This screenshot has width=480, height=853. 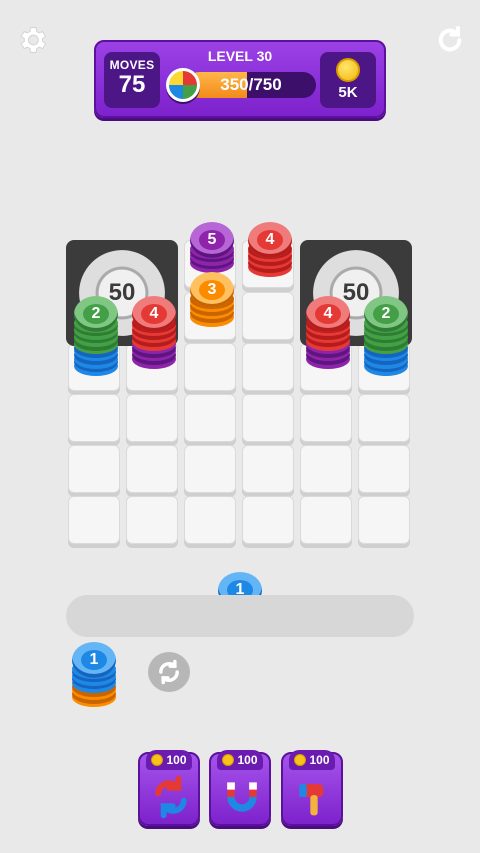 I want to click on stack-count-label: 5, so click(x=212, y=240).